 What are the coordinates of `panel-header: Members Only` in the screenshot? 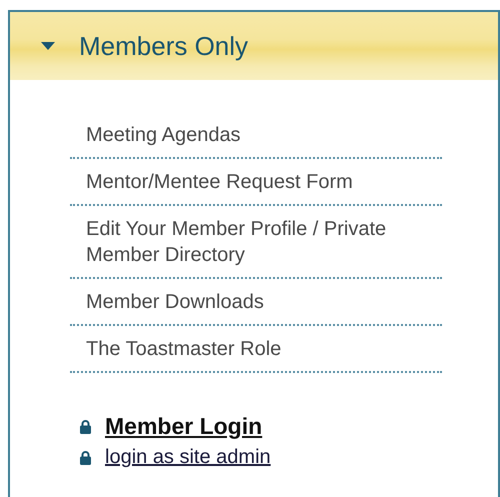 It's located at (254, 46).